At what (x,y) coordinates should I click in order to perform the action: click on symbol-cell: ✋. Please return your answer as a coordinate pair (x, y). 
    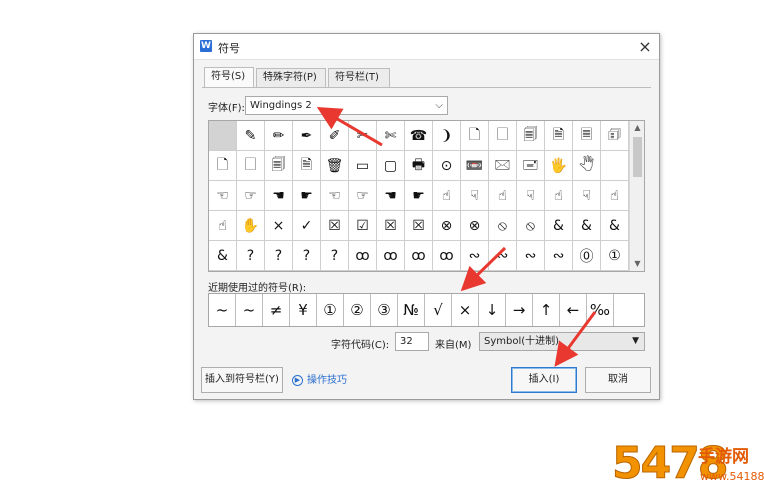
    Looking at the image, I should click on (251, 226).